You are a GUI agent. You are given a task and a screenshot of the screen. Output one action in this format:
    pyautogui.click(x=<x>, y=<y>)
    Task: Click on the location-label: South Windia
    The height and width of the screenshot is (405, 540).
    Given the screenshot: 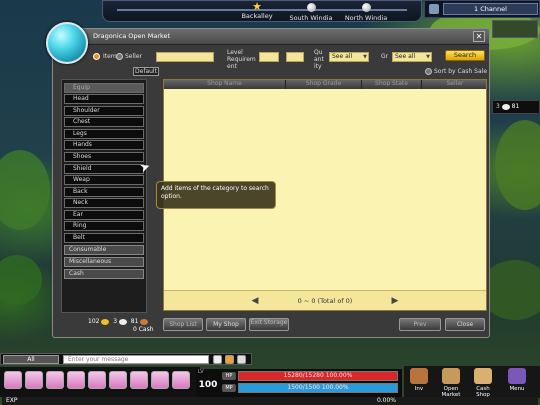 What is the action you would take?
    pyautogui.click(x=311, y=18)
    